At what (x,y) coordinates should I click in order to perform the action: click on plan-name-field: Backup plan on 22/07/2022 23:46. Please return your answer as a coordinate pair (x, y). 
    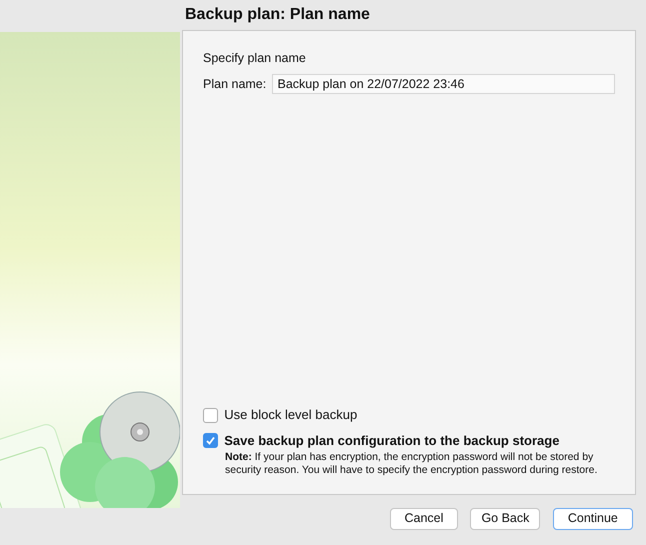
    Looking at the image, I should click on (443, 84).